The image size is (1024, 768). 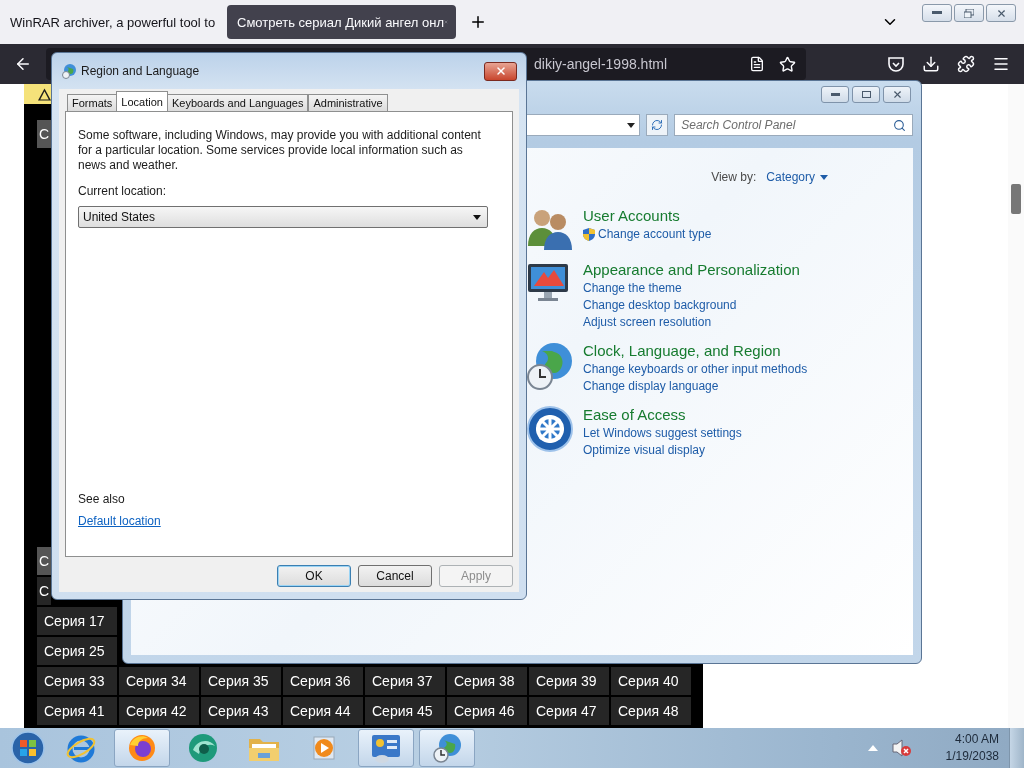 What do you see at coordinates (691, 288) in the screenshot?
I see `task-link: Change the theme` at bounding box center [691, 288].